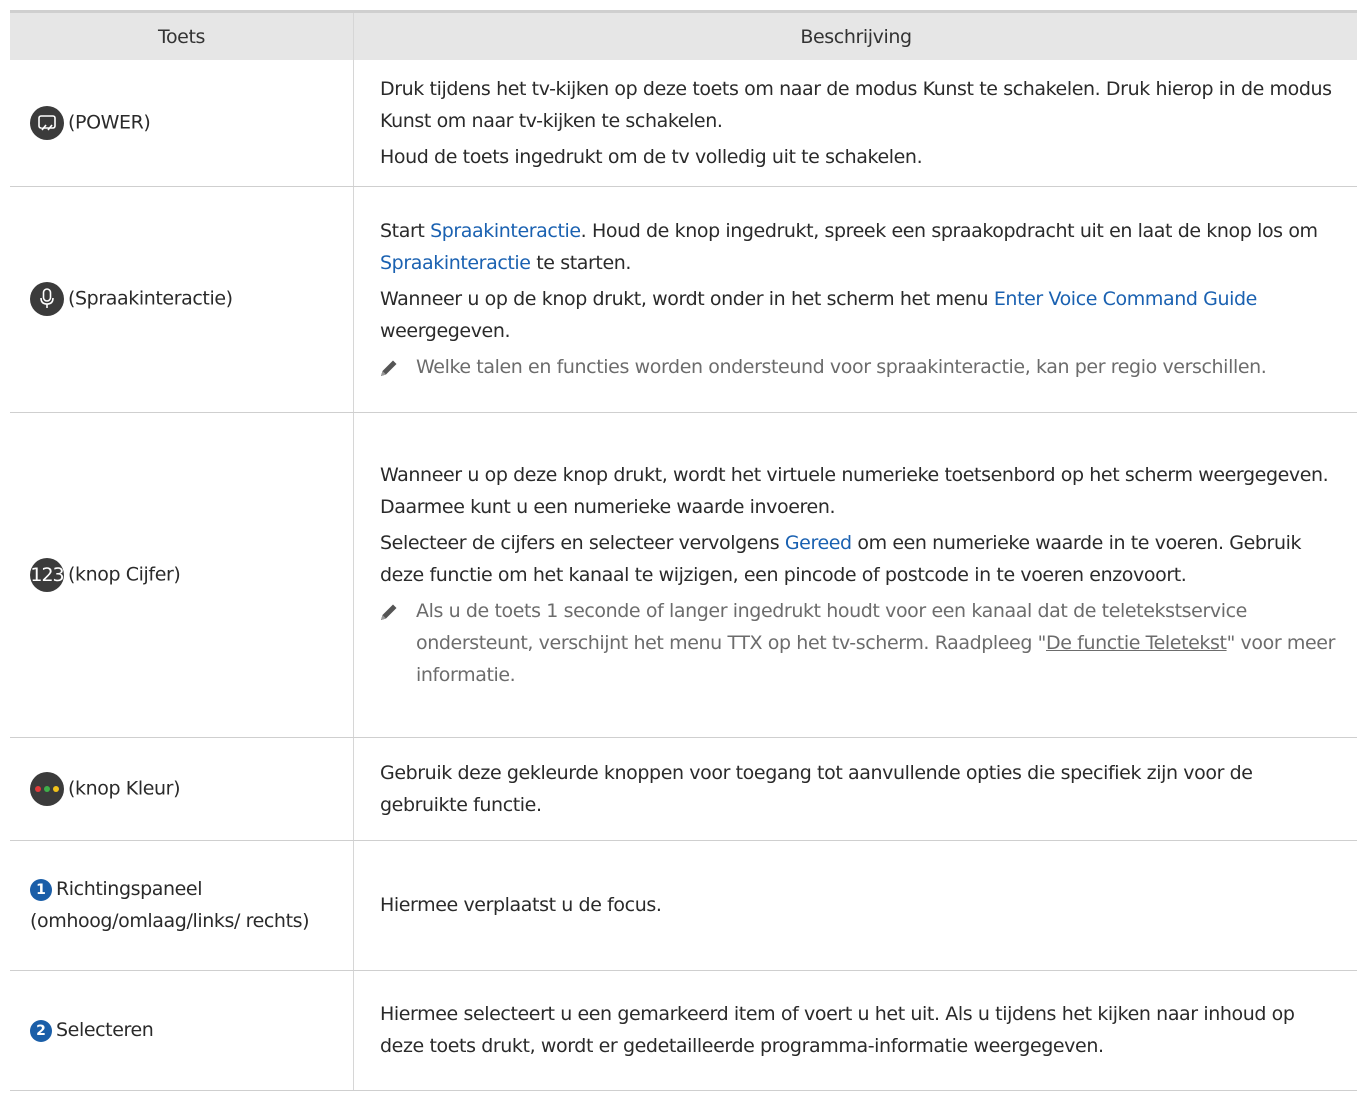 This screenshot has width=1357, height=1106. What do you see at coordinates (41, 889) in the screenshot?
I see `number-badge-1: 1` at bounding box center [41, 889].